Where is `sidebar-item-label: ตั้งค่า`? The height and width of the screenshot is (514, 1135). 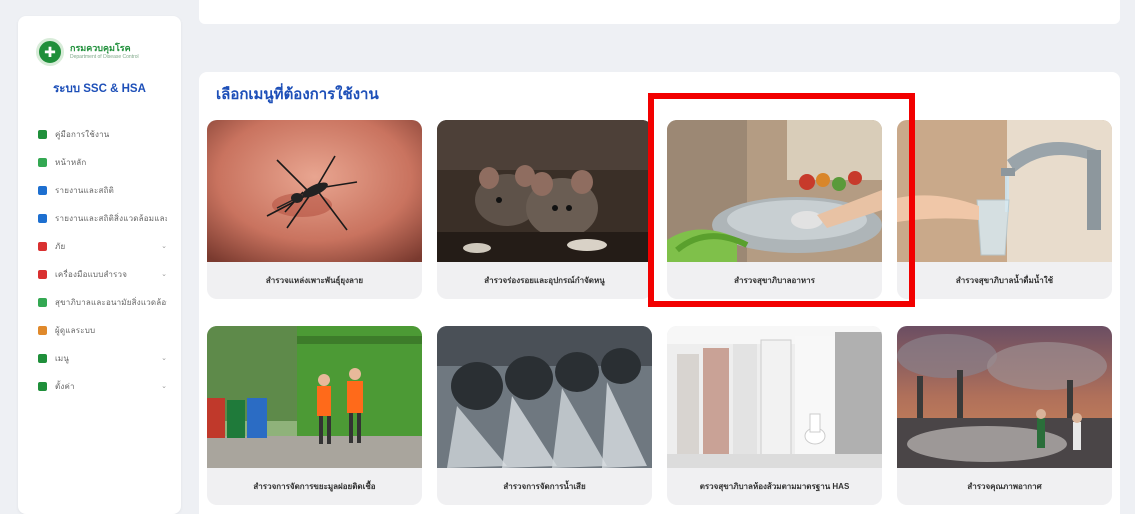 sidebar-item-label: ตั้งค่า is located at coordinates (65, 386).